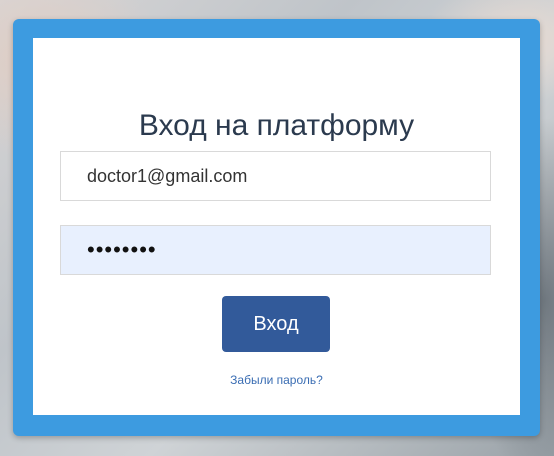 This screenshot has width=554, height=456. What do you see at coordinates (276, 324) in the screenshot?
I see `login-button: Вход` at bounding box center [276, 324].